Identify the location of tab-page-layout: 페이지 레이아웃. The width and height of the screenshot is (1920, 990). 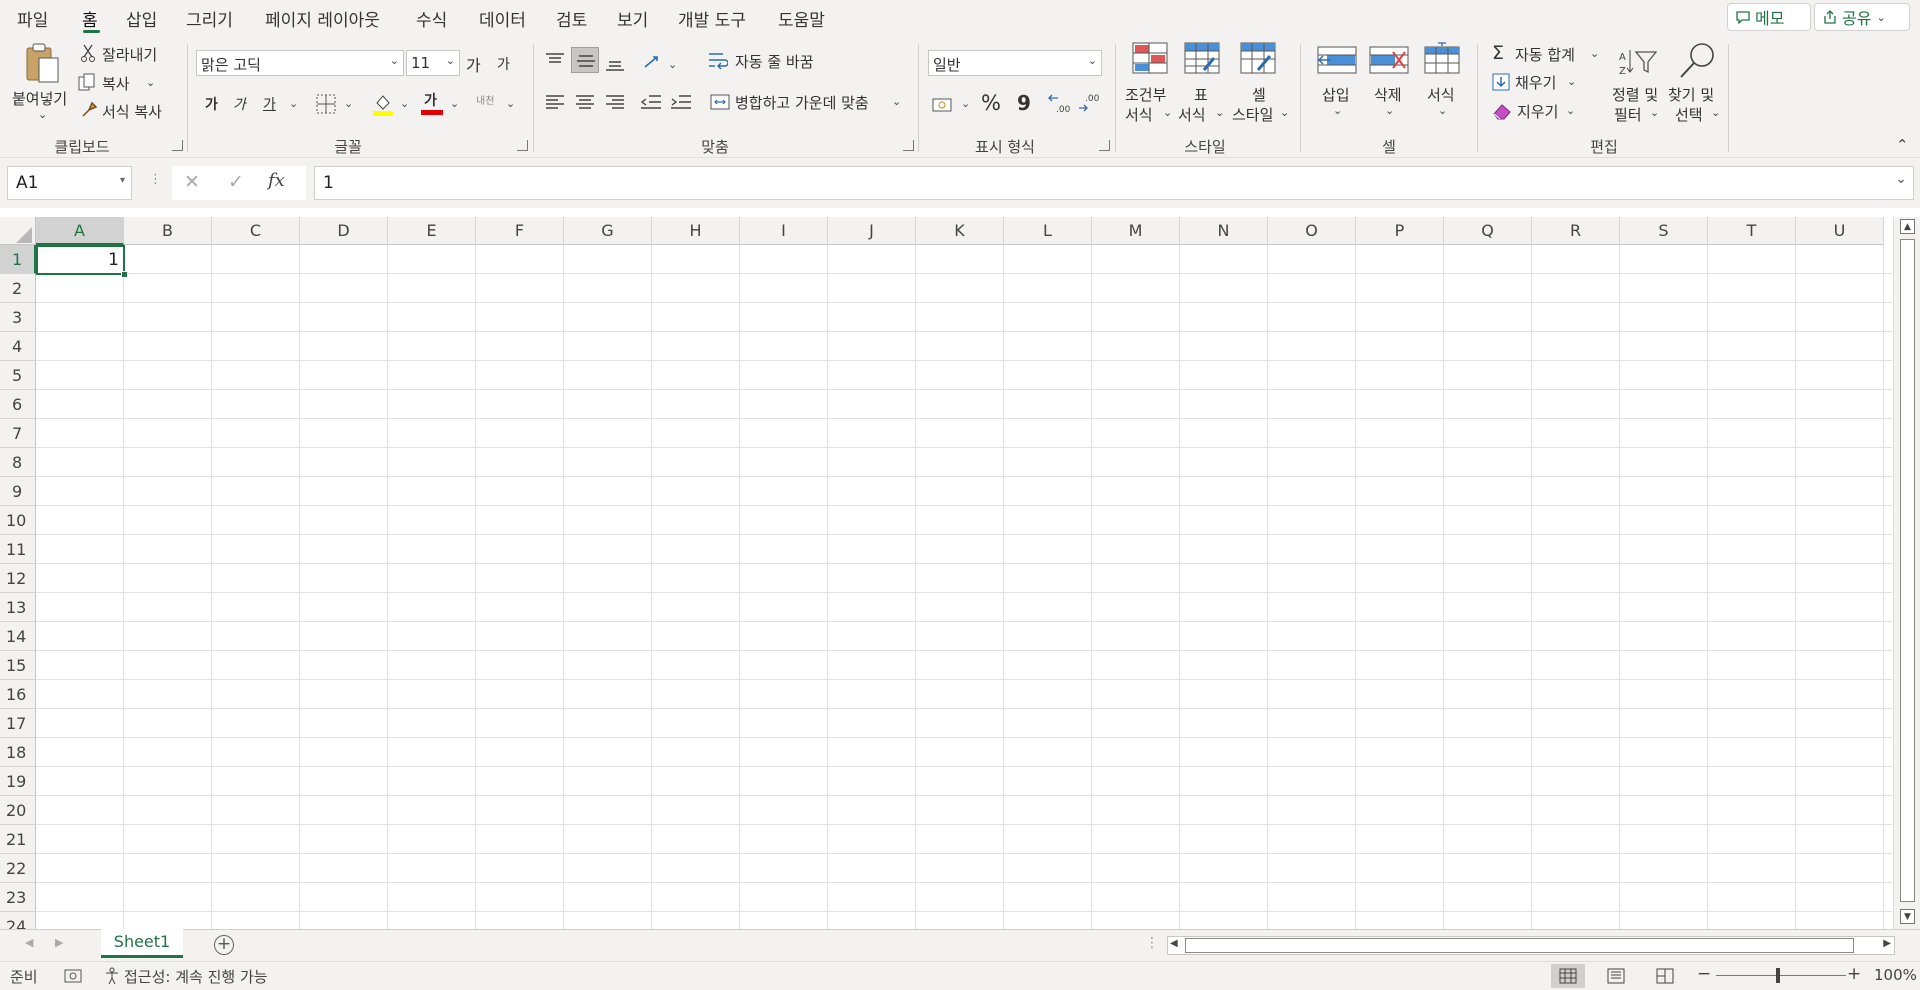
(322, 18).